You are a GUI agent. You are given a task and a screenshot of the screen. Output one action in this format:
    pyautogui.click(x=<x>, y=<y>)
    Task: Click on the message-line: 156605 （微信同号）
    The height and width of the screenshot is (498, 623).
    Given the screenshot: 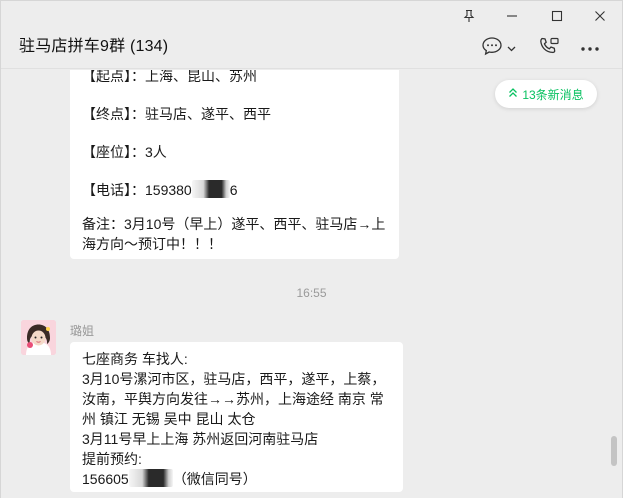 What is the action you would take?
    pyautogui.click(x=236, y=479)
    